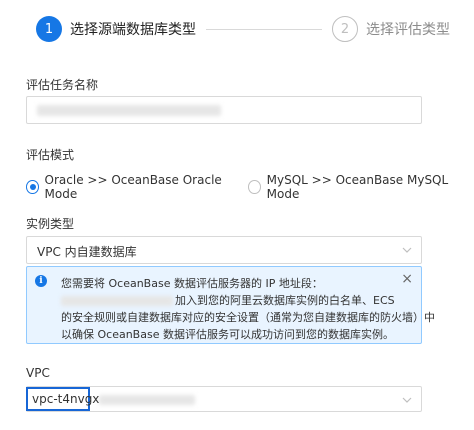 Image resolution: width=474 pixels, height=430 pixels. What do you see at coordinates (49, 29) in the screenshot?
I see `step-1-number: 1` at bounding box center [49, 29].